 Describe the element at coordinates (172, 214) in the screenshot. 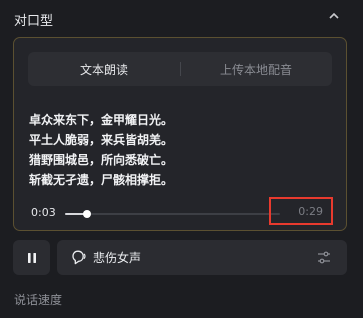

I see `progress-bar` at that location.